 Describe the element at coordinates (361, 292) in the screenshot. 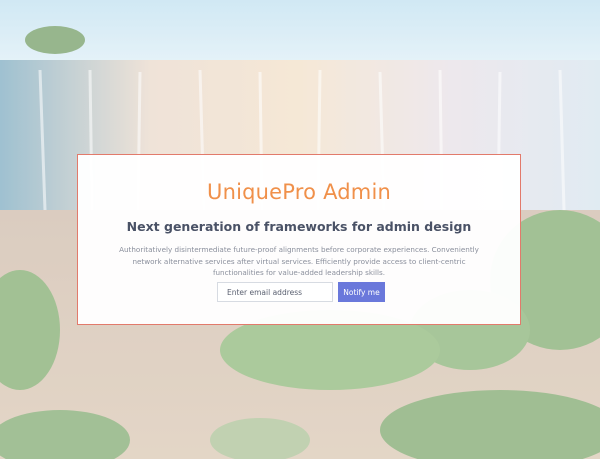

I see `notify-me-button: Notify me` at that location.